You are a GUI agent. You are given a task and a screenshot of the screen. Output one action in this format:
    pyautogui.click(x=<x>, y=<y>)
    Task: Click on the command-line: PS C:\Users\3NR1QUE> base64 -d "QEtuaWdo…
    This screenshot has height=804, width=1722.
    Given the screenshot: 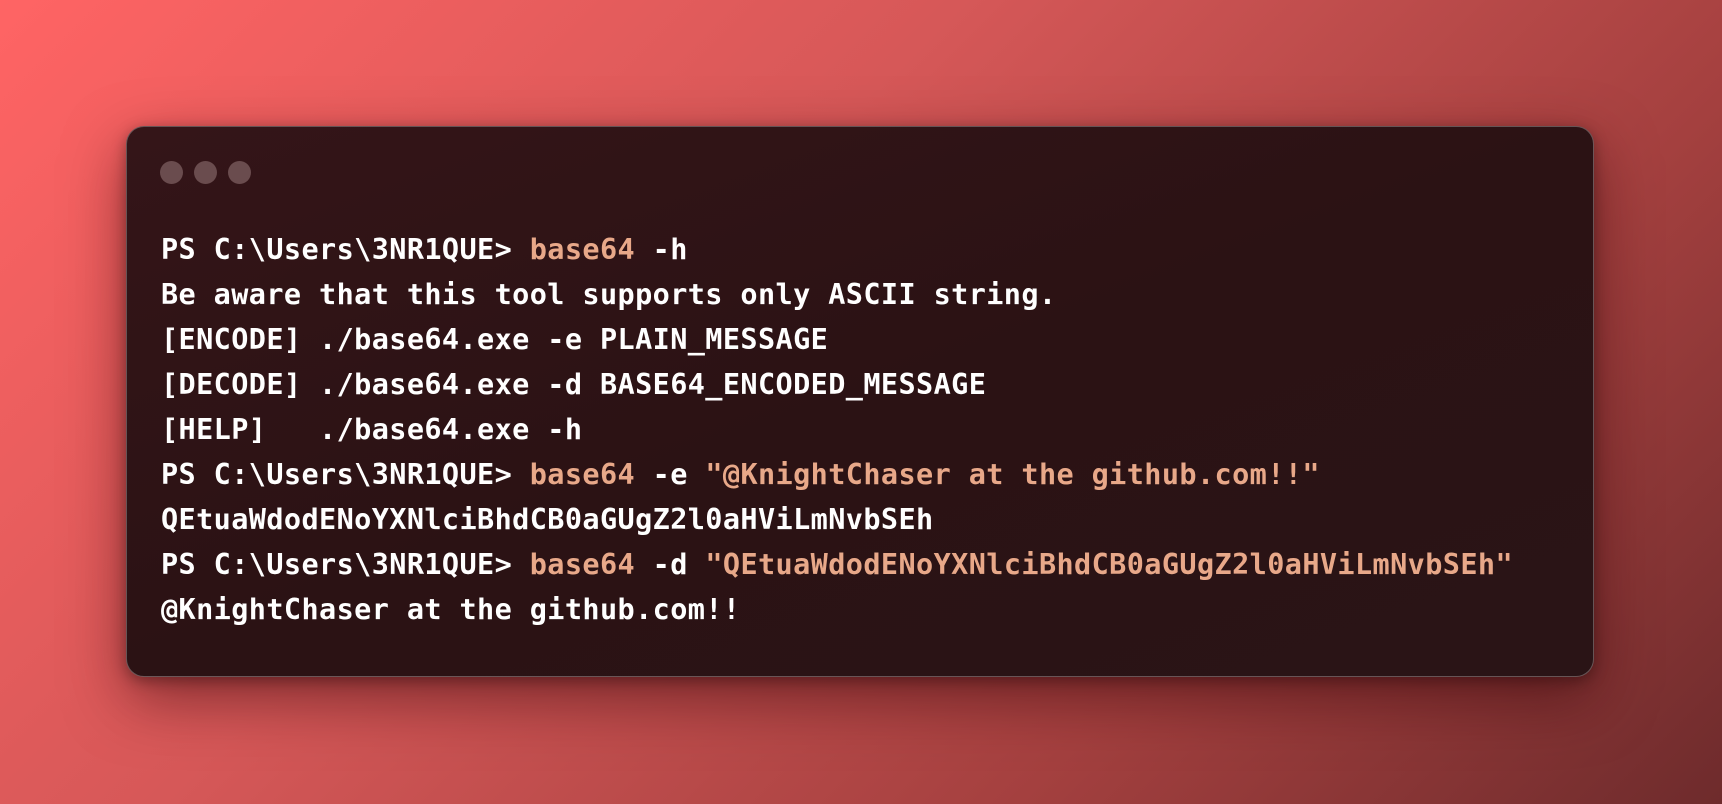 What is the action you would take?
    pyautogui.click(x=867, y=564)
    